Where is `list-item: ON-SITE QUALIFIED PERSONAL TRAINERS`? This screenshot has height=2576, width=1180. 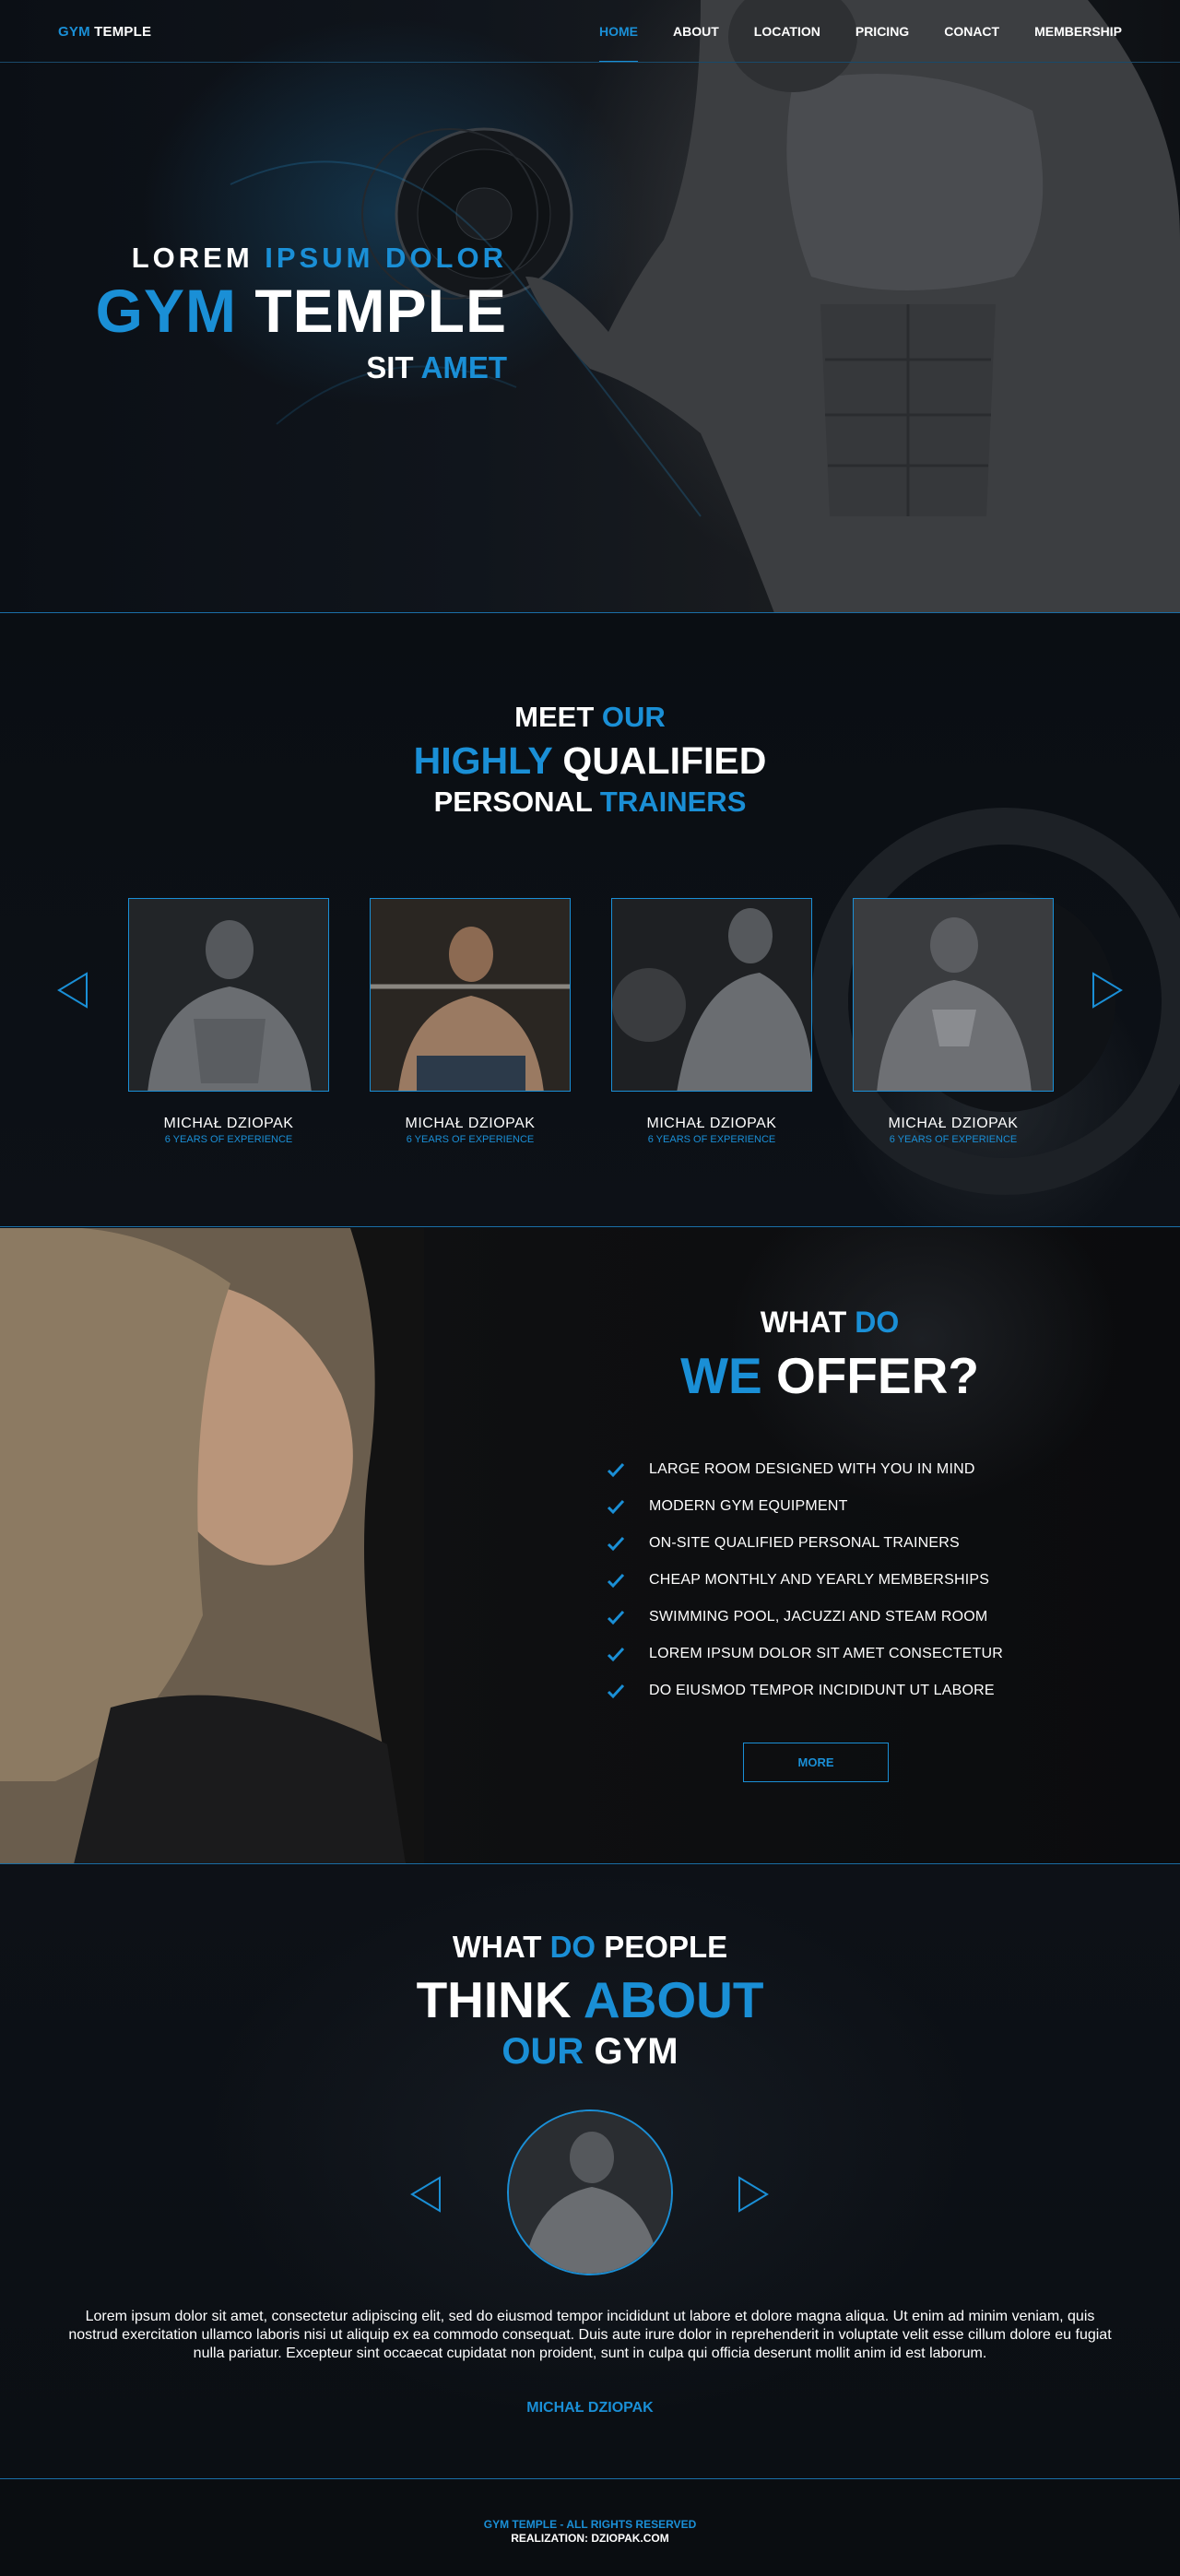
list-item: ON-SITE QUALIFIED PERSONAL TRAINERS is located at coordinates (805, 1543).